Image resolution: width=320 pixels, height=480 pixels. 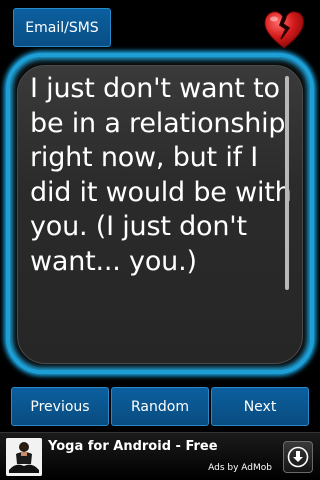 I want to click on broken-heart-icon, so click(x=284, y=30).